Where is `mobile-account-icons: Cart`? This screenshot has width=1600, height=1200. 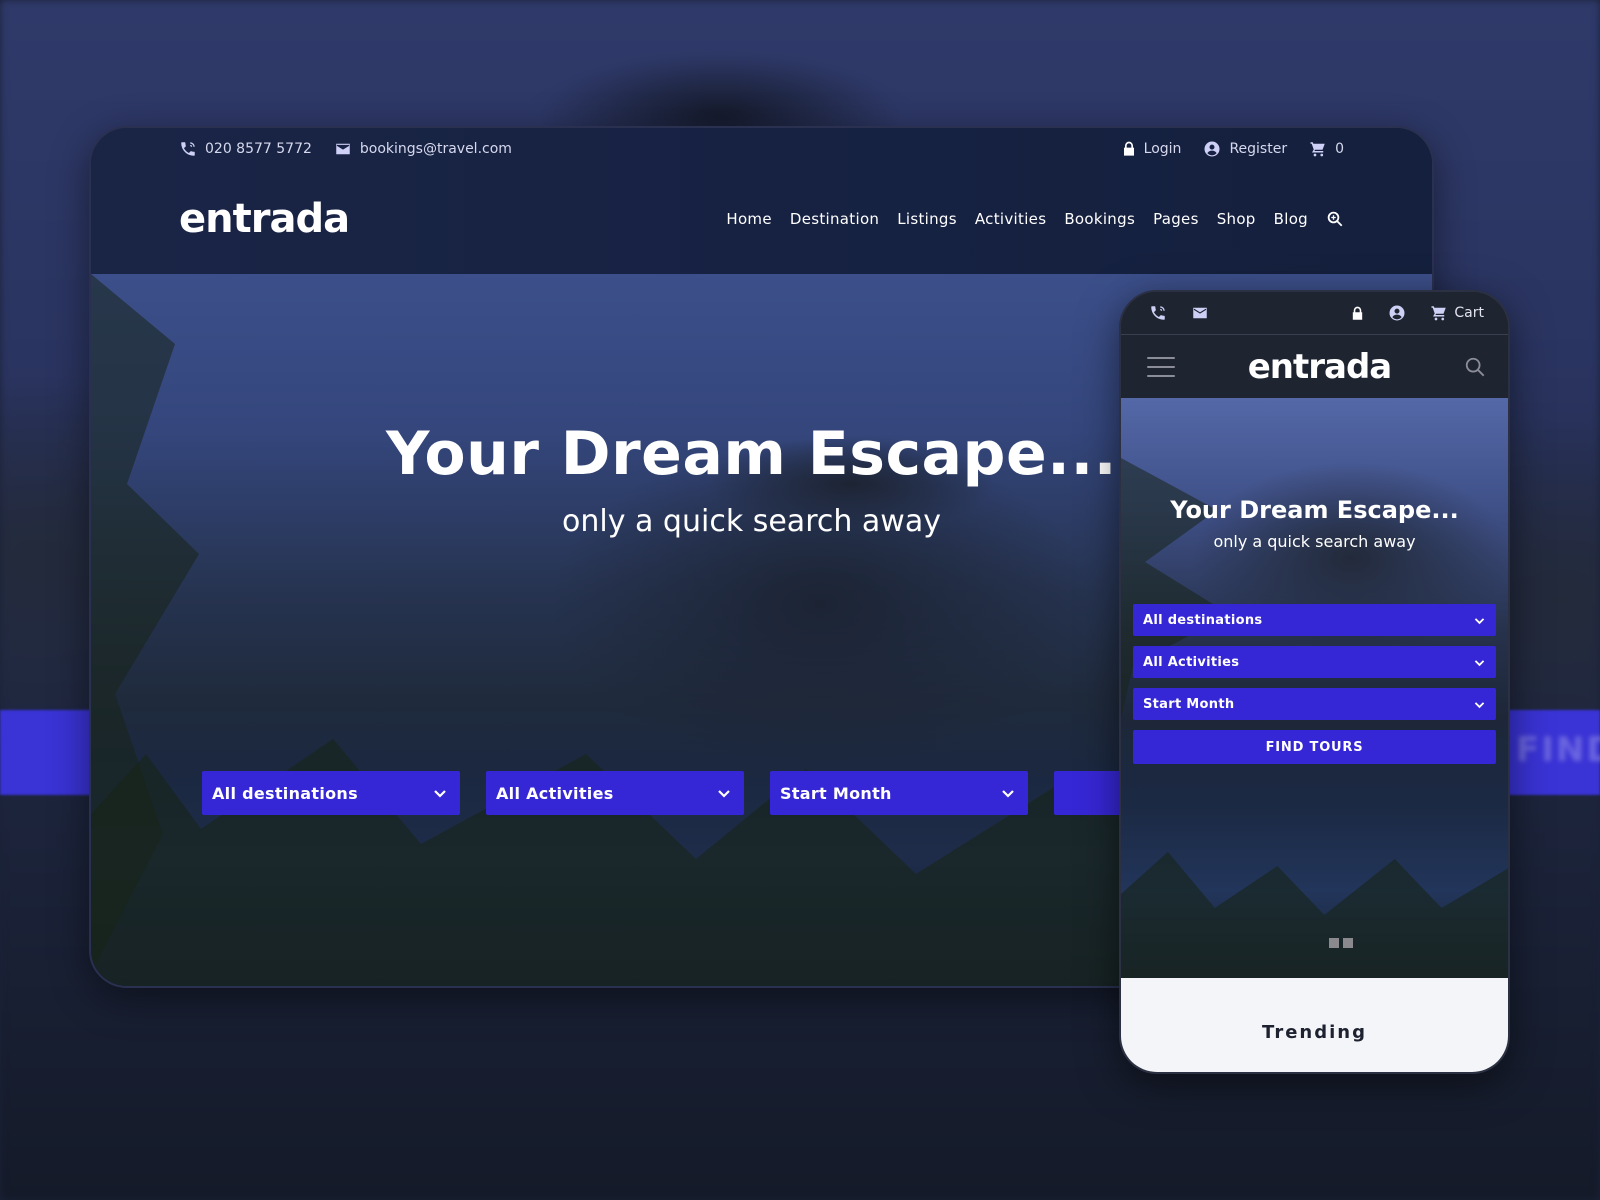 mobile-account-icons: Cart is located at coordinates (1417, 313).